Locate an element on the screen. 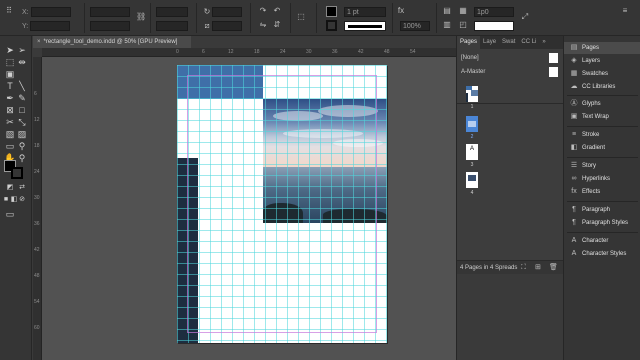 The width and height of the screenshot is (640, 360). reference-point-icon: ⠿ is located at coordinates (9, 11).